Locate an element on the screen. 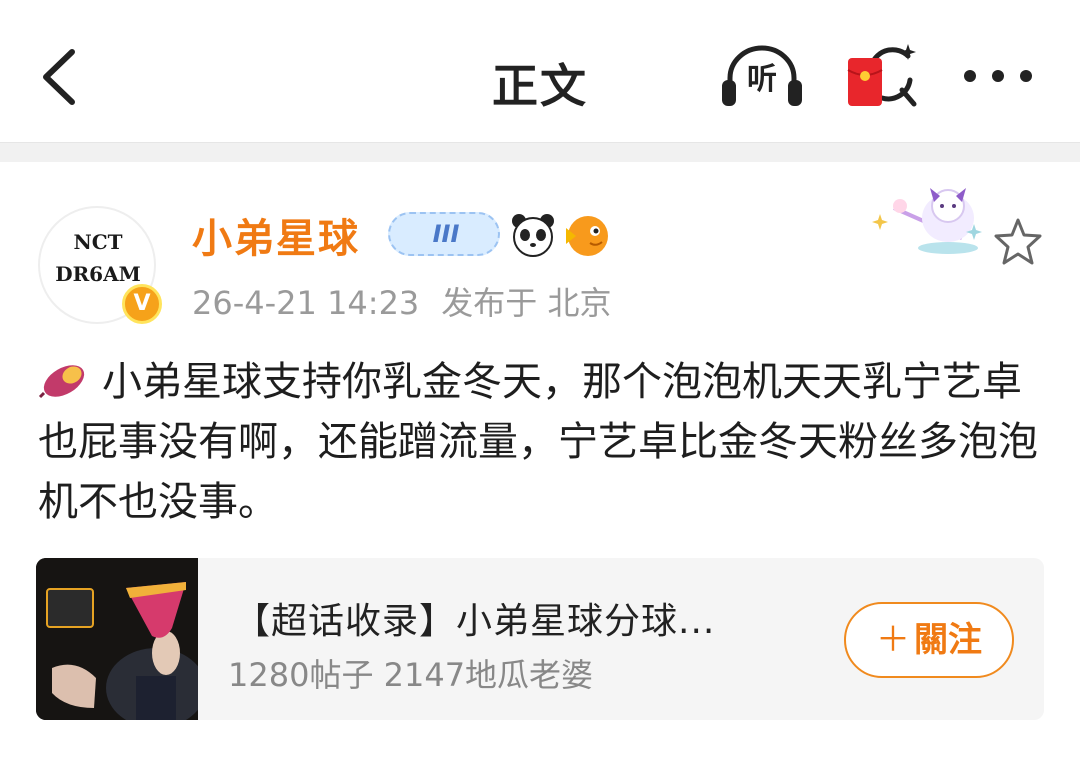 The width and height of the screenshot is (1080, 775). post-timestamp: 26-4-21 14:23 is located at coordinates (306, 303).